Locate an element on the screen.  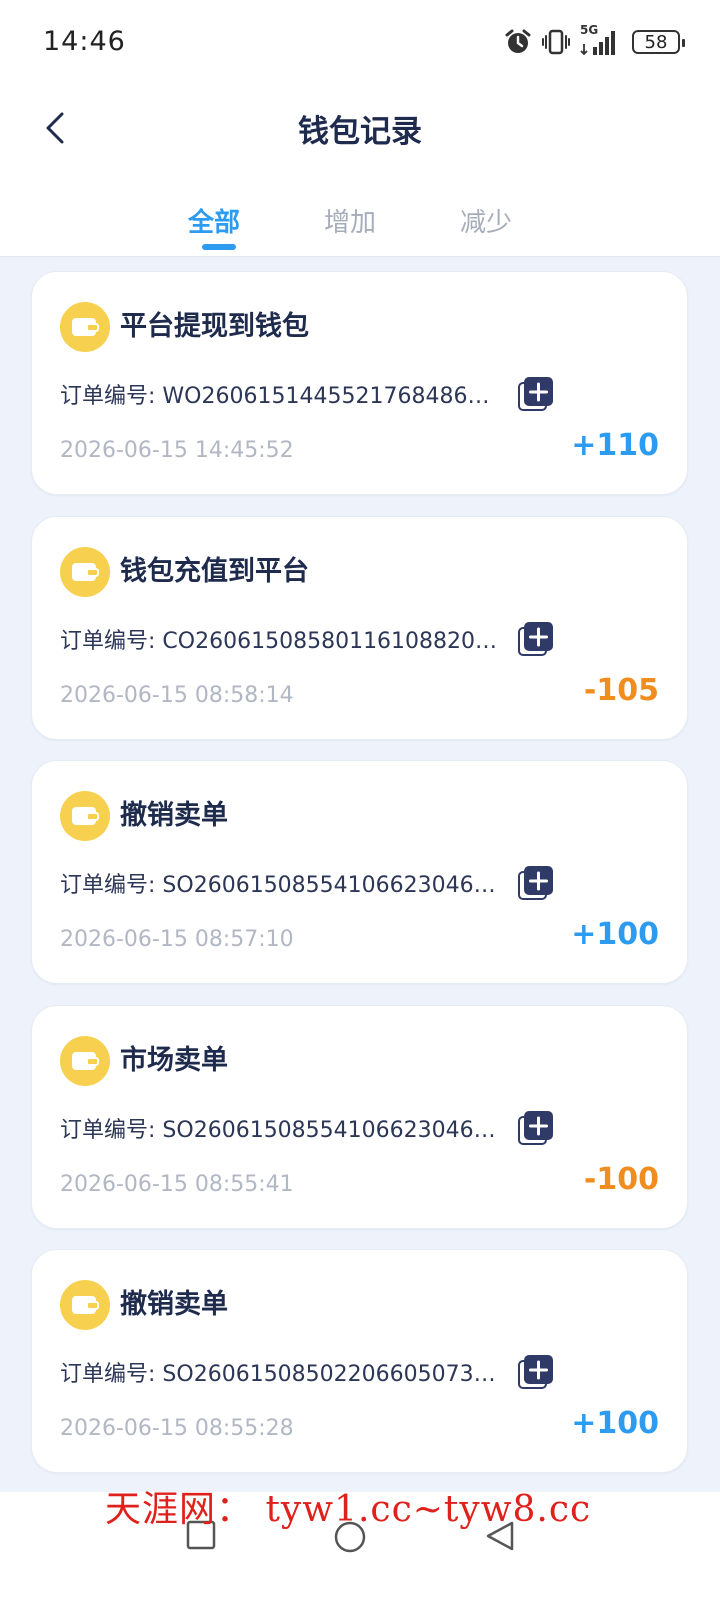
status-time: 14:46 is located at coordinates (84, 41).